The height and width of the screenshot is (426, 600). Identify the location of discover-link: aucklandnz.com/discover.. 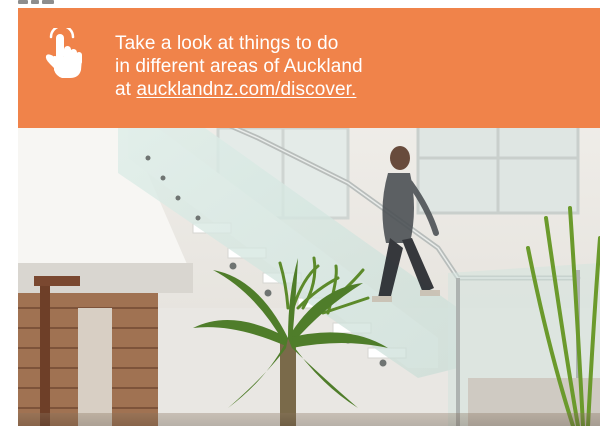
(246, 89).